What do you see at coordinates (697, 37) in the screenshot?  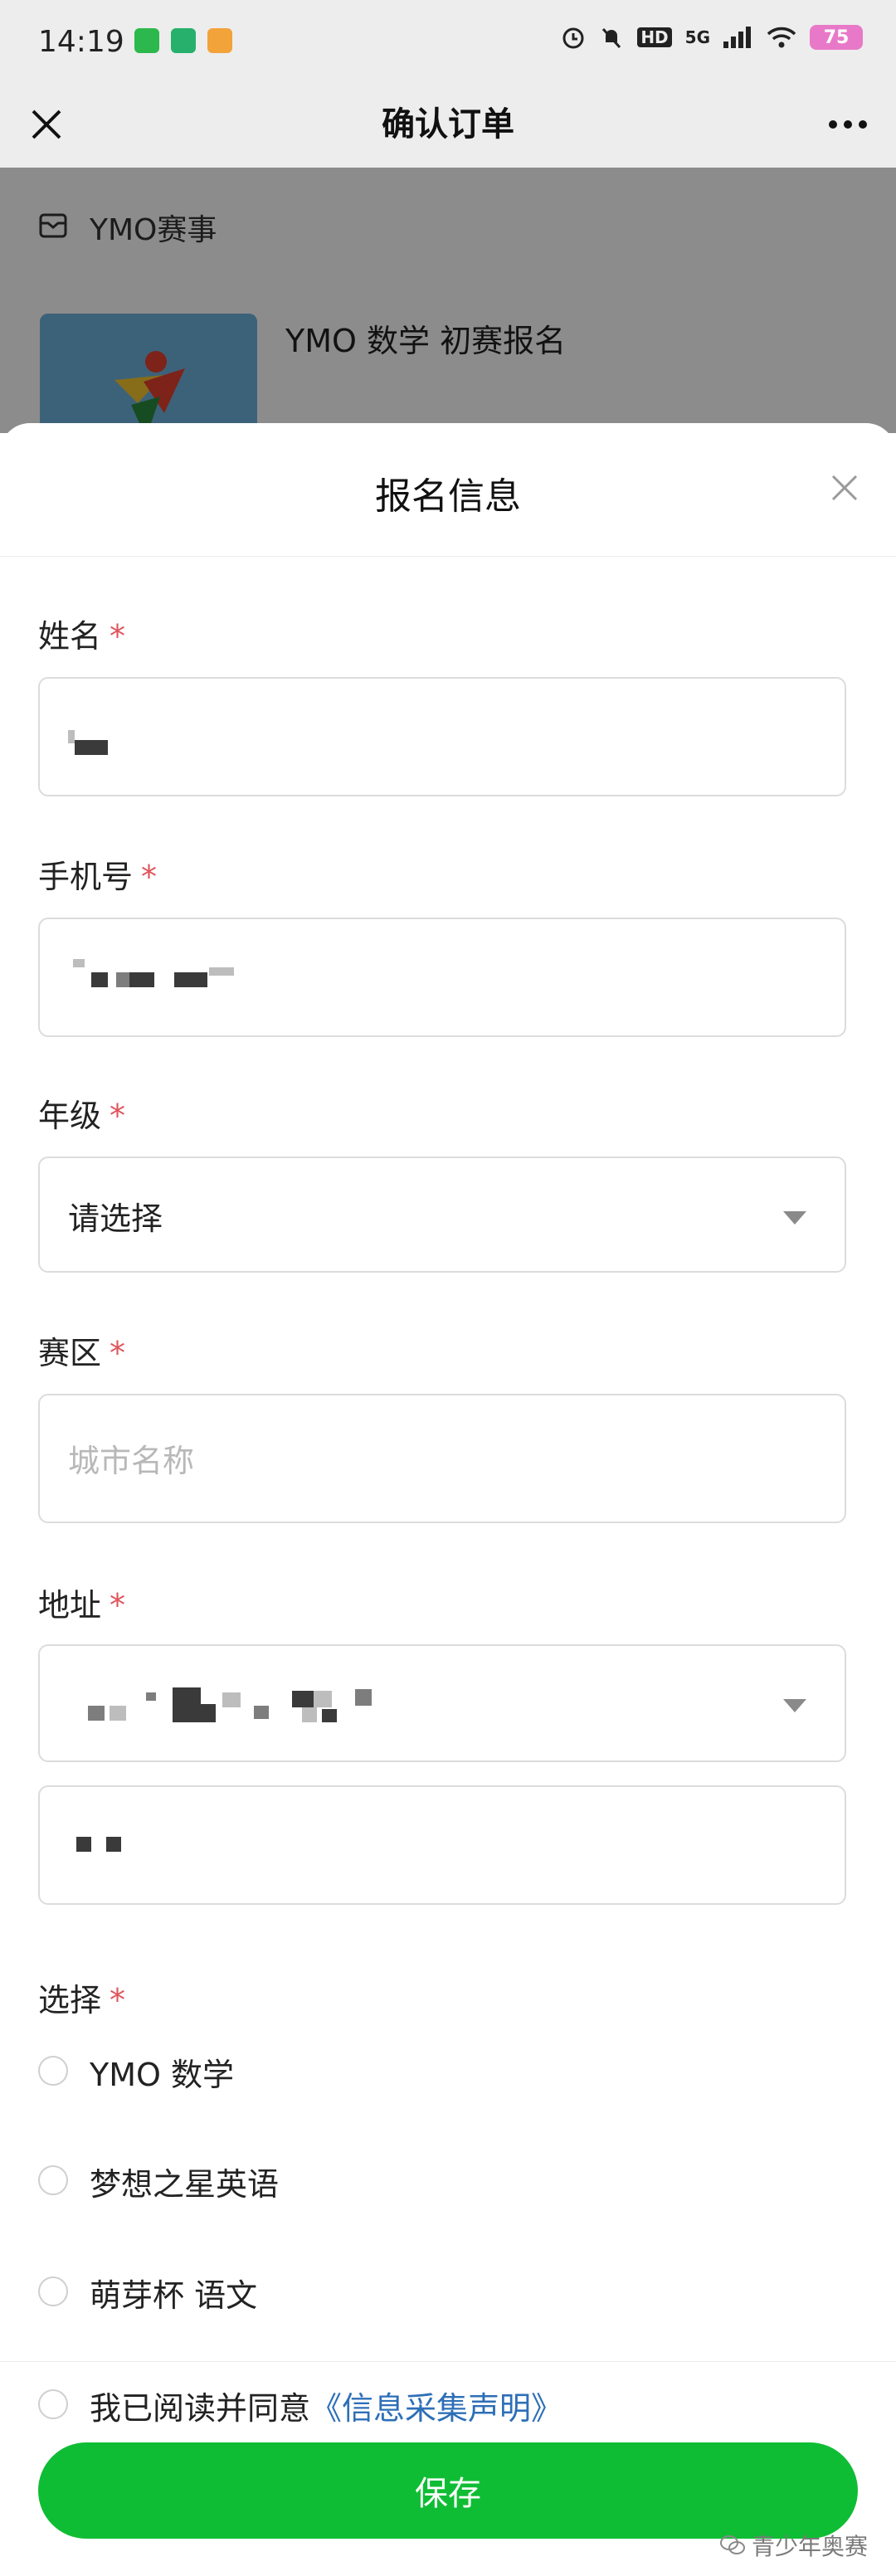 I see `network-label: 5G` at bounding box center [697, 37].